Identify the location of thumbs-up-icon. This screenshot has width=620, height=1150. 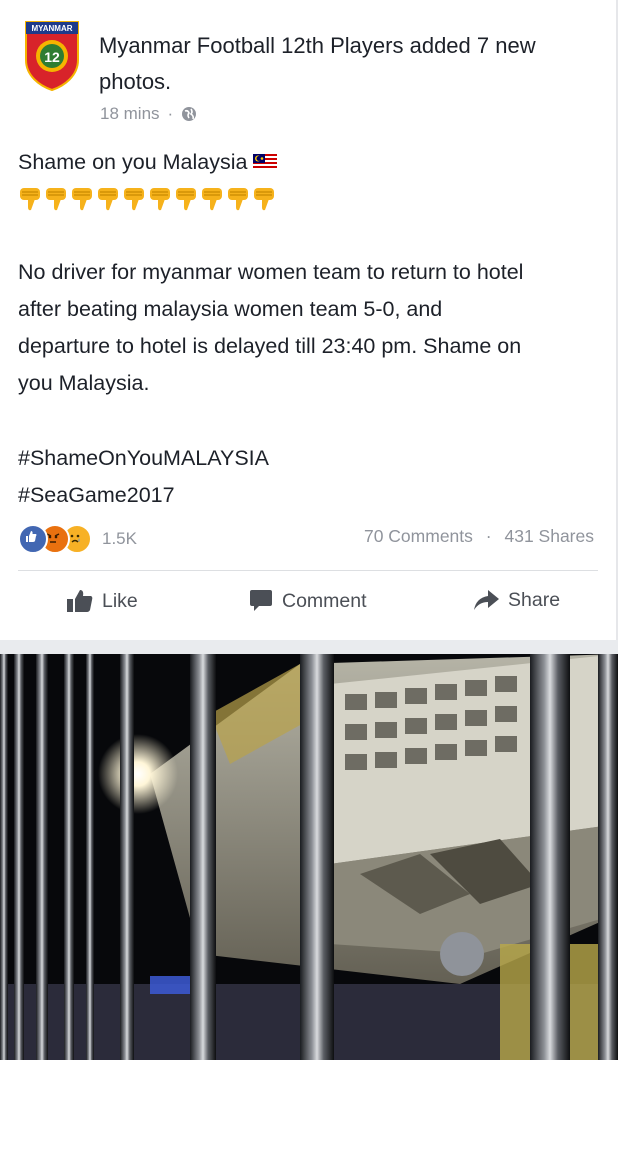
(80, 601).